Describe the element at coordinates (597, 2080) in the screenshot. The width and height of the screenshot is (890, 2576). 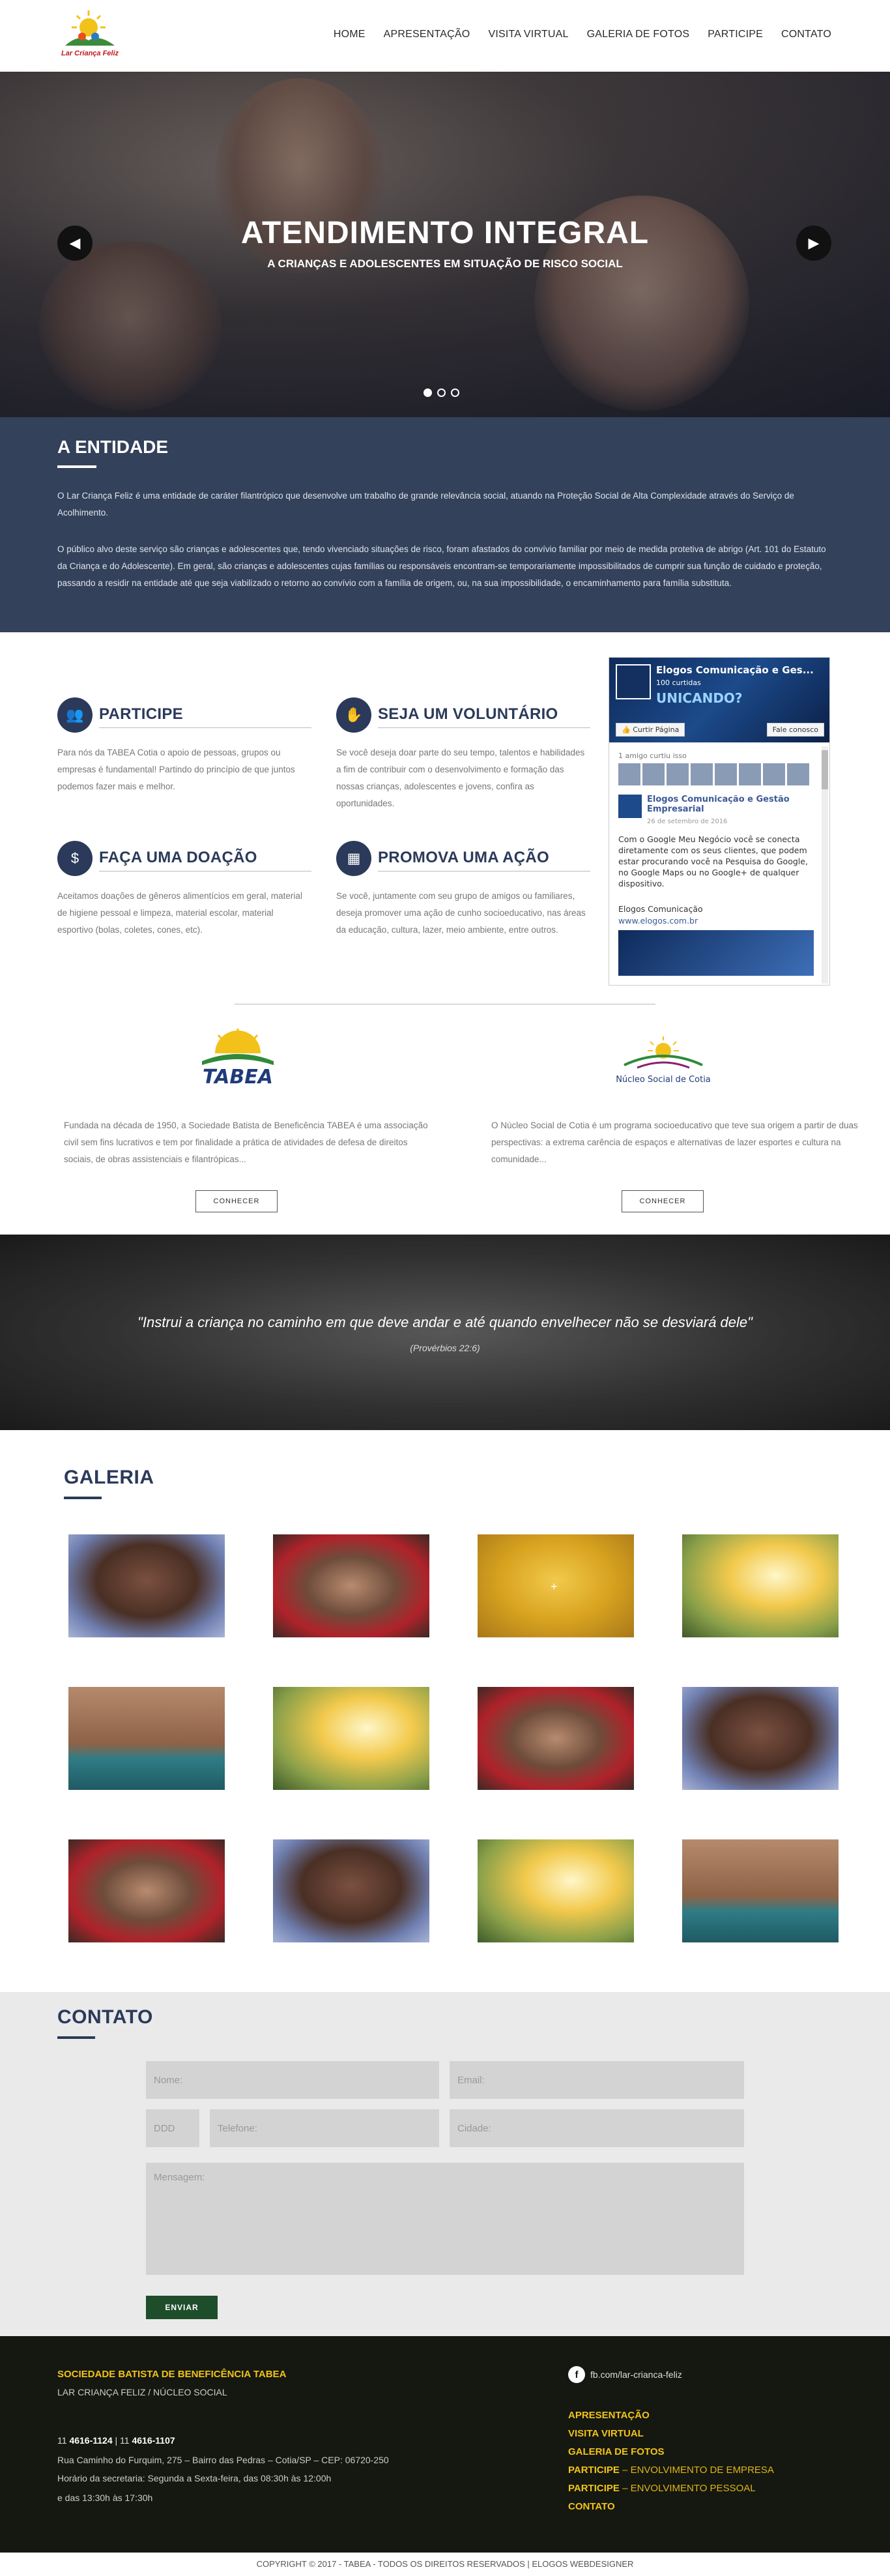
I see `email-input` at that location.